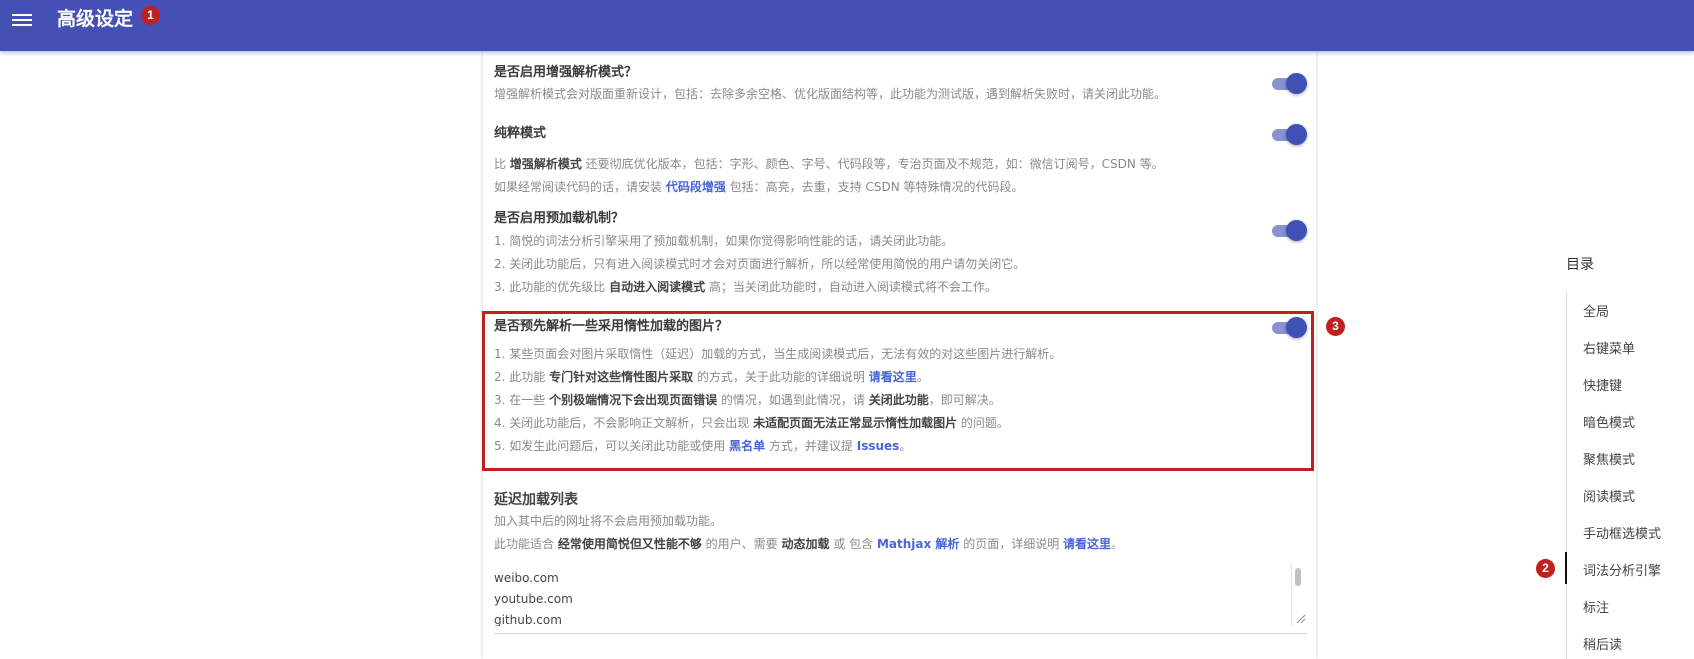 The height and width of the screenshot is (659, 1694). Describe the element at coordinates (536, 500) in the screenshot. I see `delay-list-title: 延迟加载列表` at that location.